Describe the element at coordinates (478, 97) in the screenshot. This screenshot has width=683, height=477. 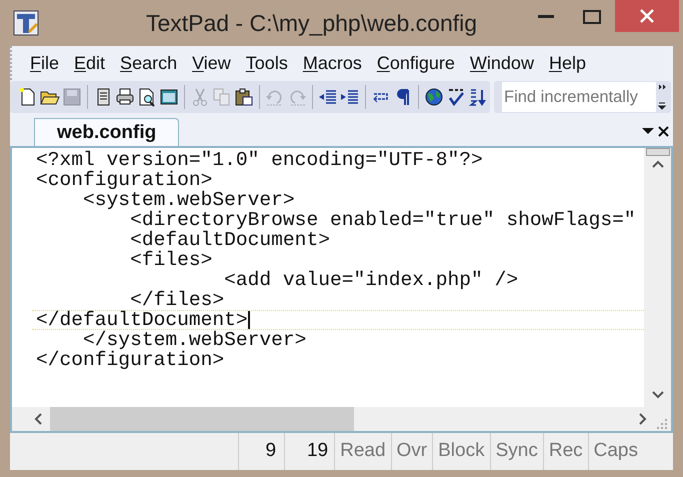
I see `sort-icon` at that location.